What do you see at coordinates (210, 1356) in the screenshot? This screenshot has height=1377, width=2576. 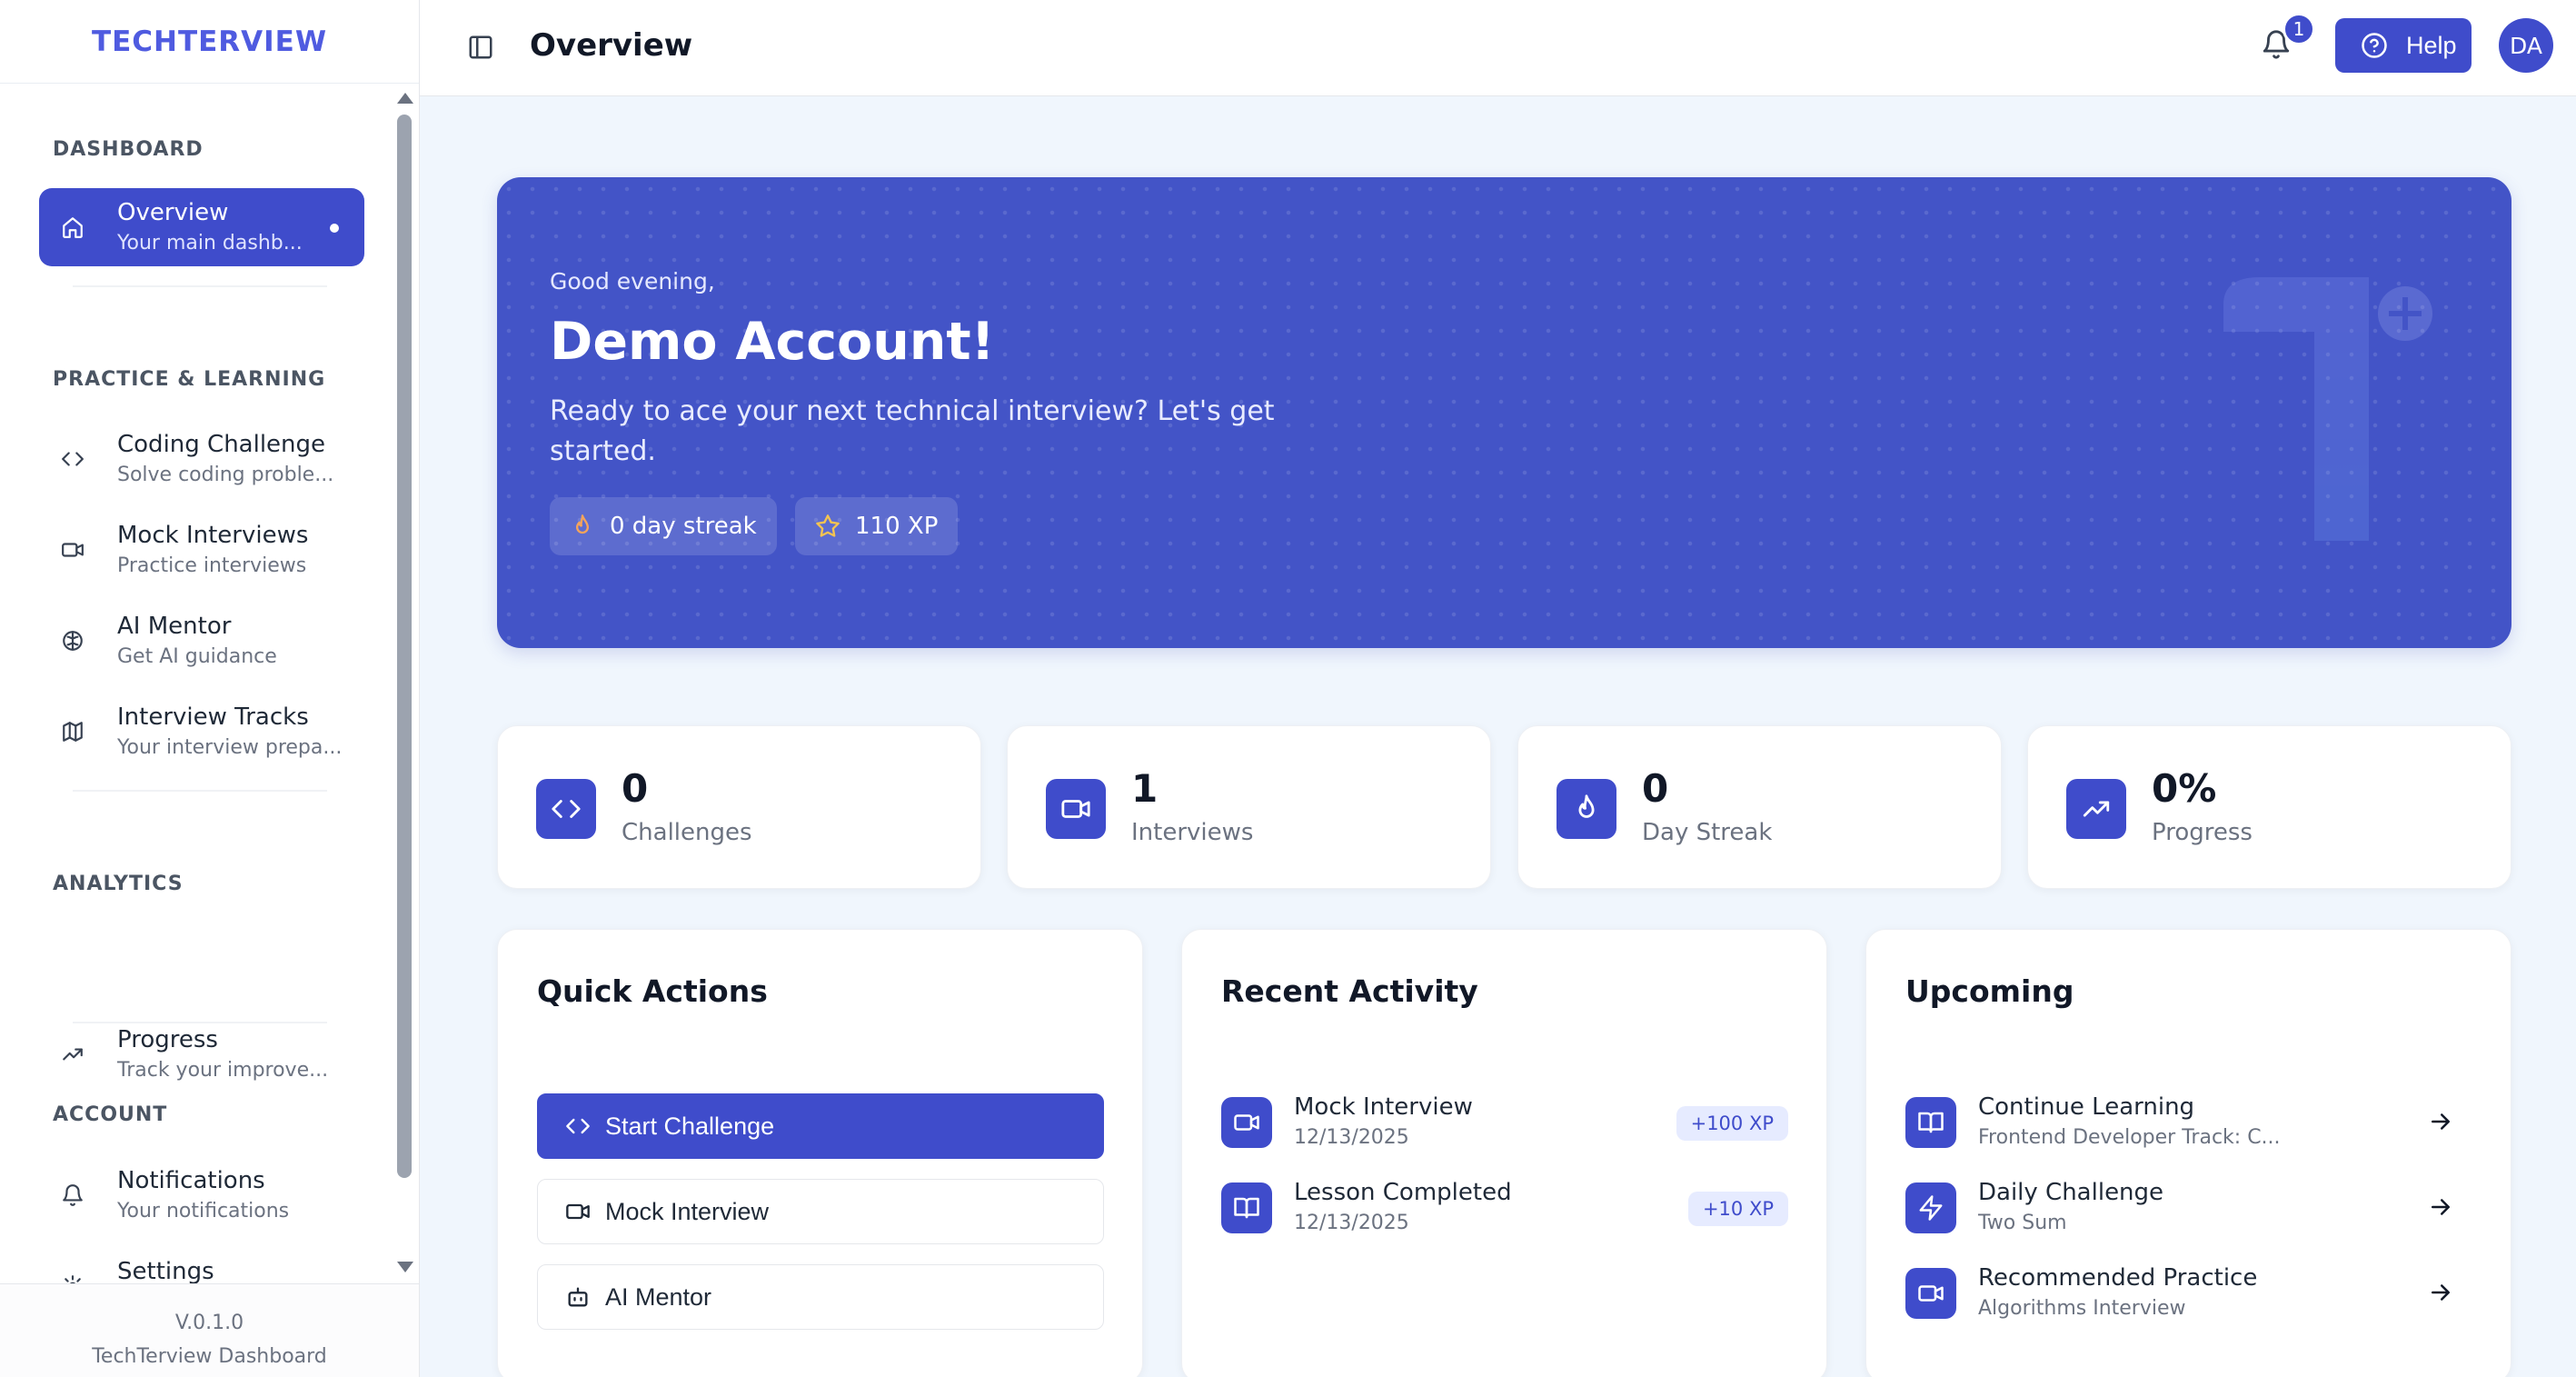 I see `footer-app-name: TechTerview Dashboard` at bounding box center [210, 1356].